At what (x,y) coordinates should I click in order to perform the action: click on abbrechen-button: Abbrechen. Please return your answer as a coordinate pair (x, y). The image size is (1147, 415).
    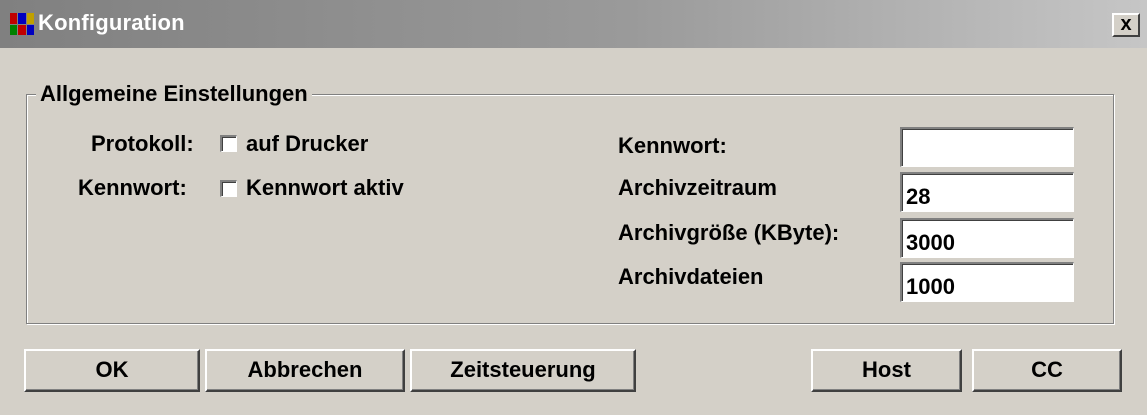
    Looking at the image, I should click on (305, 370).